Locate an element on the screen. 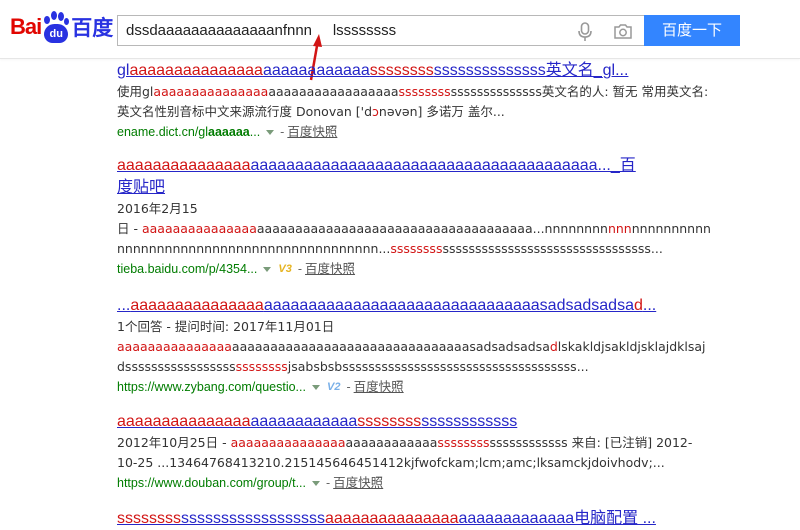  search-input: dssdaaaaaaaaaaaaaanfnnn lssssssss is located at coordinates (380, 30).